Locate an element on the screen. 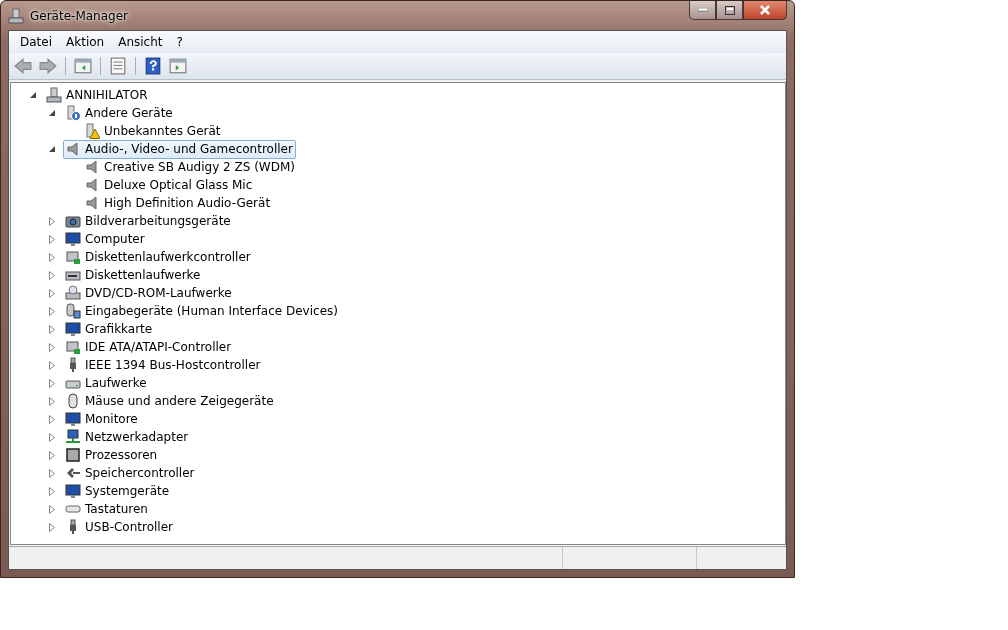 The width and height of the screenshot is (1008, 630). tree-item: Netzwerkadapter is located at coordinates (127, 437).